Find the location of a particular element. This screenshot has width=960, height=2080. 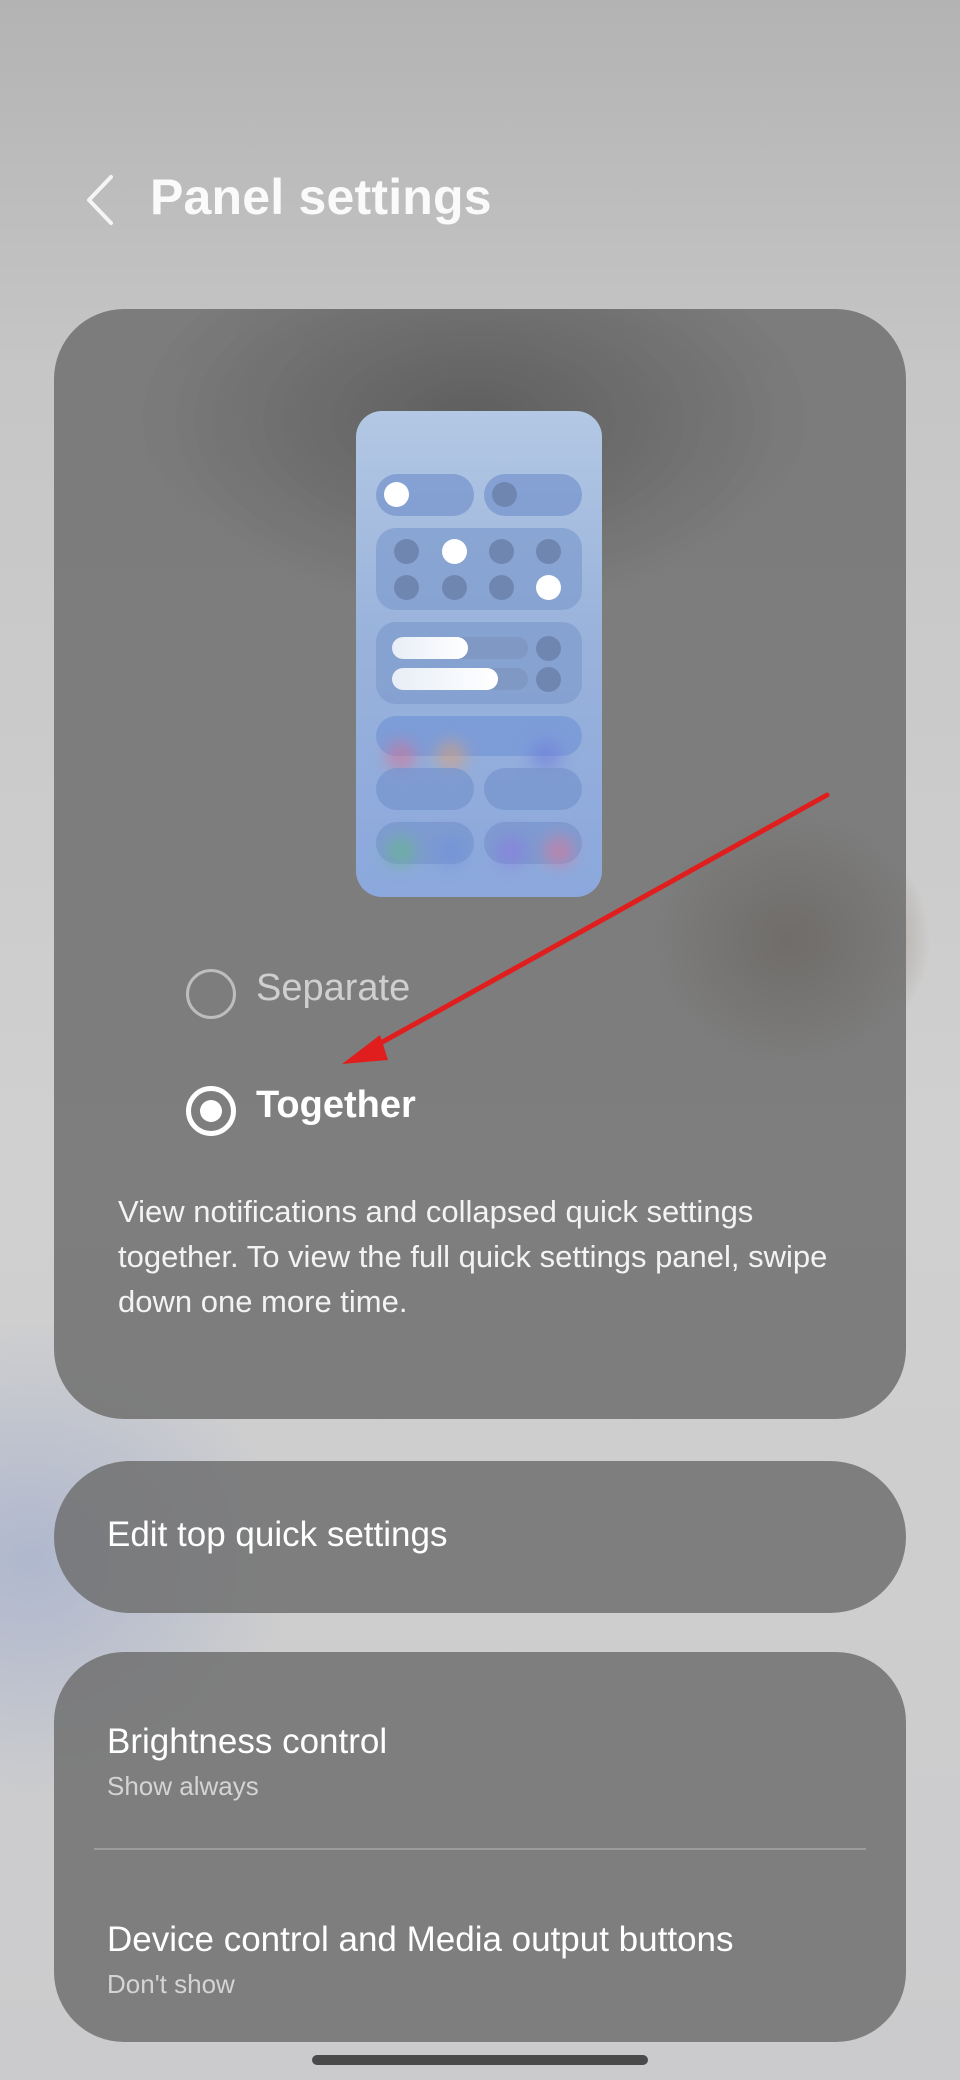

option-label: Separate is located at coordinates (333, 988).